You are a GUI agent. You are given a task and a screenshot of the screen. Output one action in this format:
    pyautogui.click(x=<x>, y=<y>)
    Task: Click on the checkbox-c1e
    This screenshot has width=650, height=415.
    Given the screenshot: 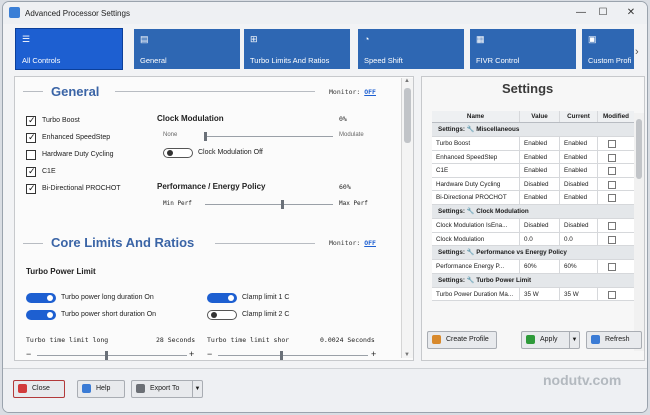 What is the action you would take?
    pyautogui.click(x=31, y=171)
    